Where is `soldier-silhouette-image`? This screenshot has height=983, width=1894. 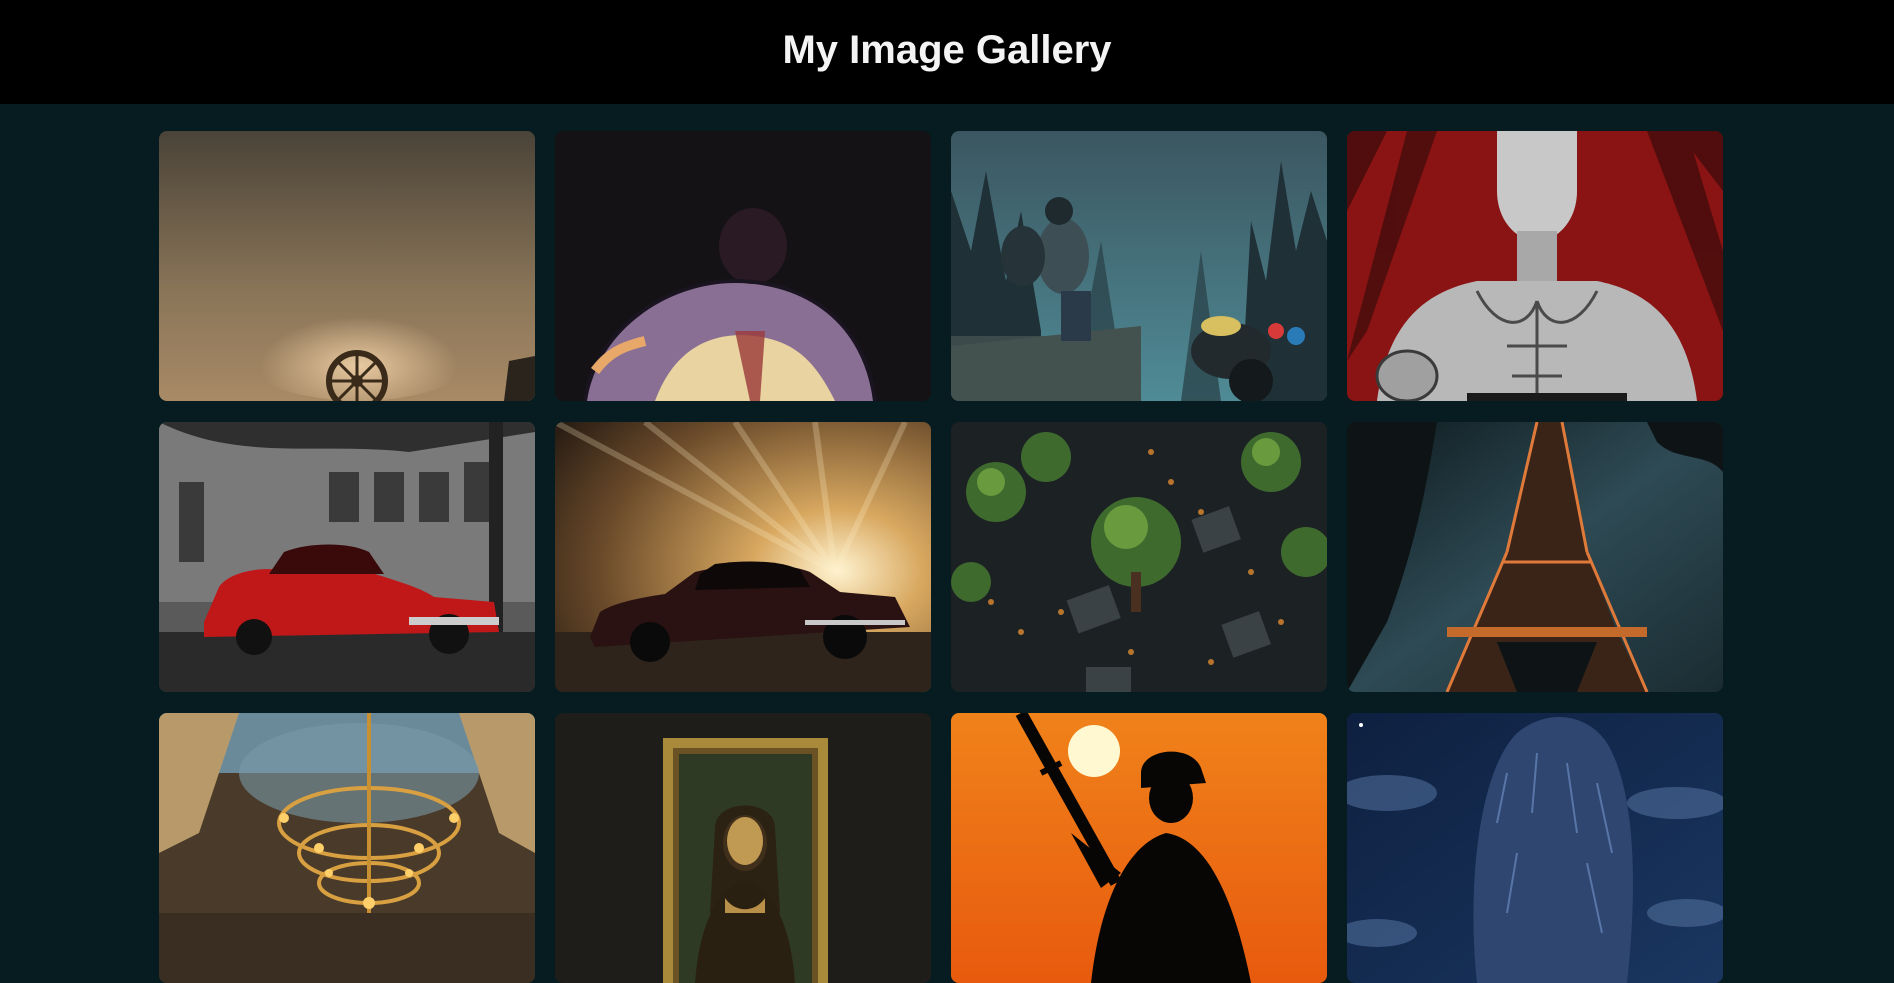
soldier-silhouette-image is located at coordinates (1139, 848).